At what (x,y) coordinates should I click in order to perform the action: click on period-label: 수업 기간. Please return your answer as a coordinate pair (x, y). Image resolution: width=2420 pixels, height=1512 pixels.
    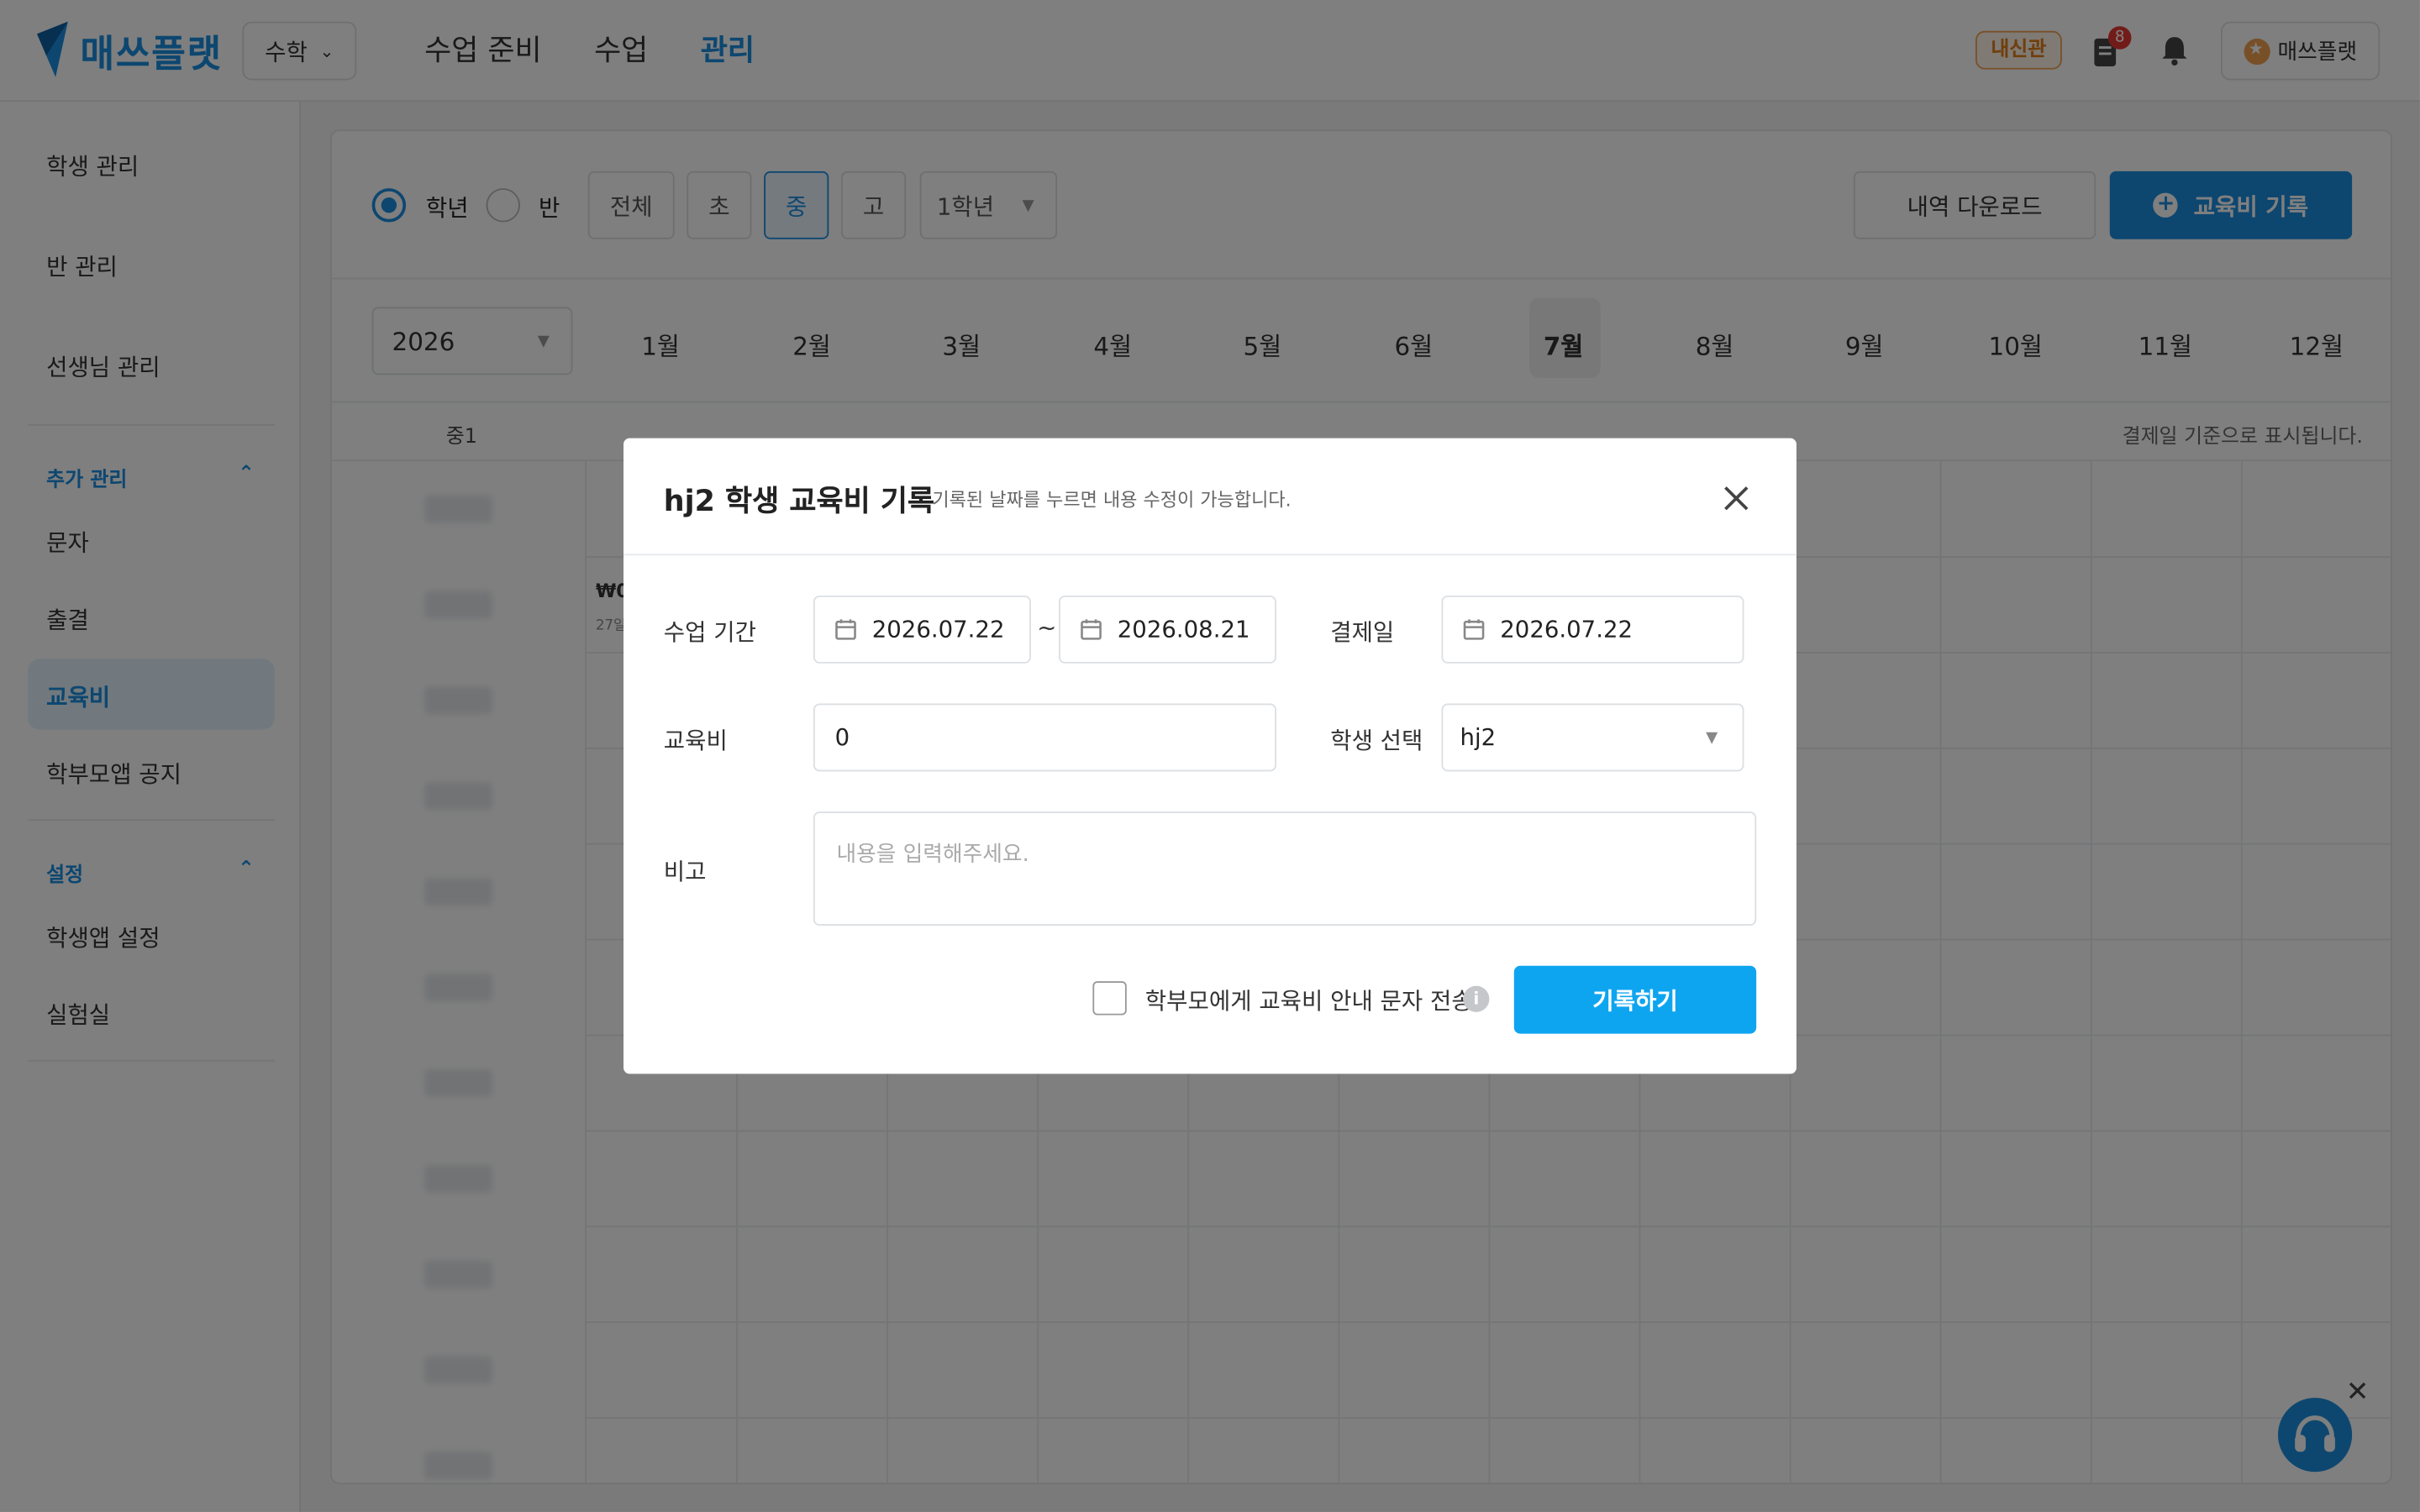
    Looking at the image, I should click on (709, 632).